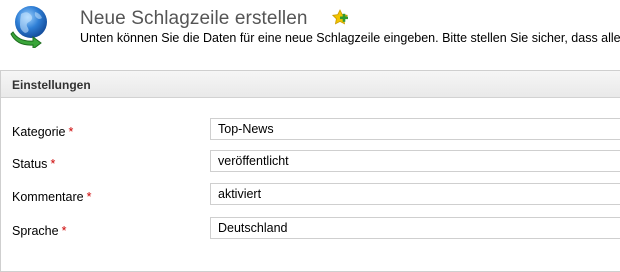 This screenshot has height=272, width=620. What do you see at coordinates (28, 27) in the screenshot?
I see `globe-refresh-icon` at bounding box center [28, 27].